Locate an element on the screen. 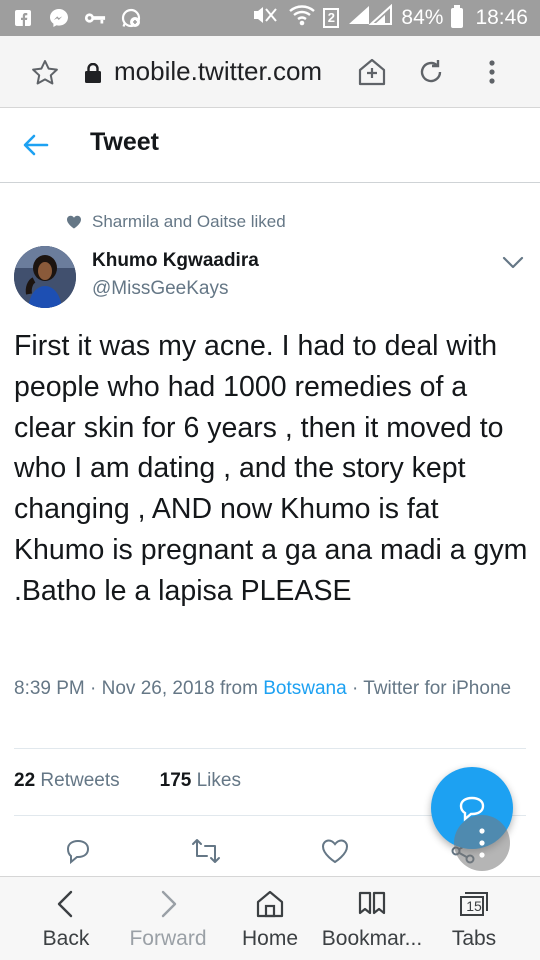 This screenshot has width=540, height=960. nav-forward: Forward is located at coordinates (168, 918).